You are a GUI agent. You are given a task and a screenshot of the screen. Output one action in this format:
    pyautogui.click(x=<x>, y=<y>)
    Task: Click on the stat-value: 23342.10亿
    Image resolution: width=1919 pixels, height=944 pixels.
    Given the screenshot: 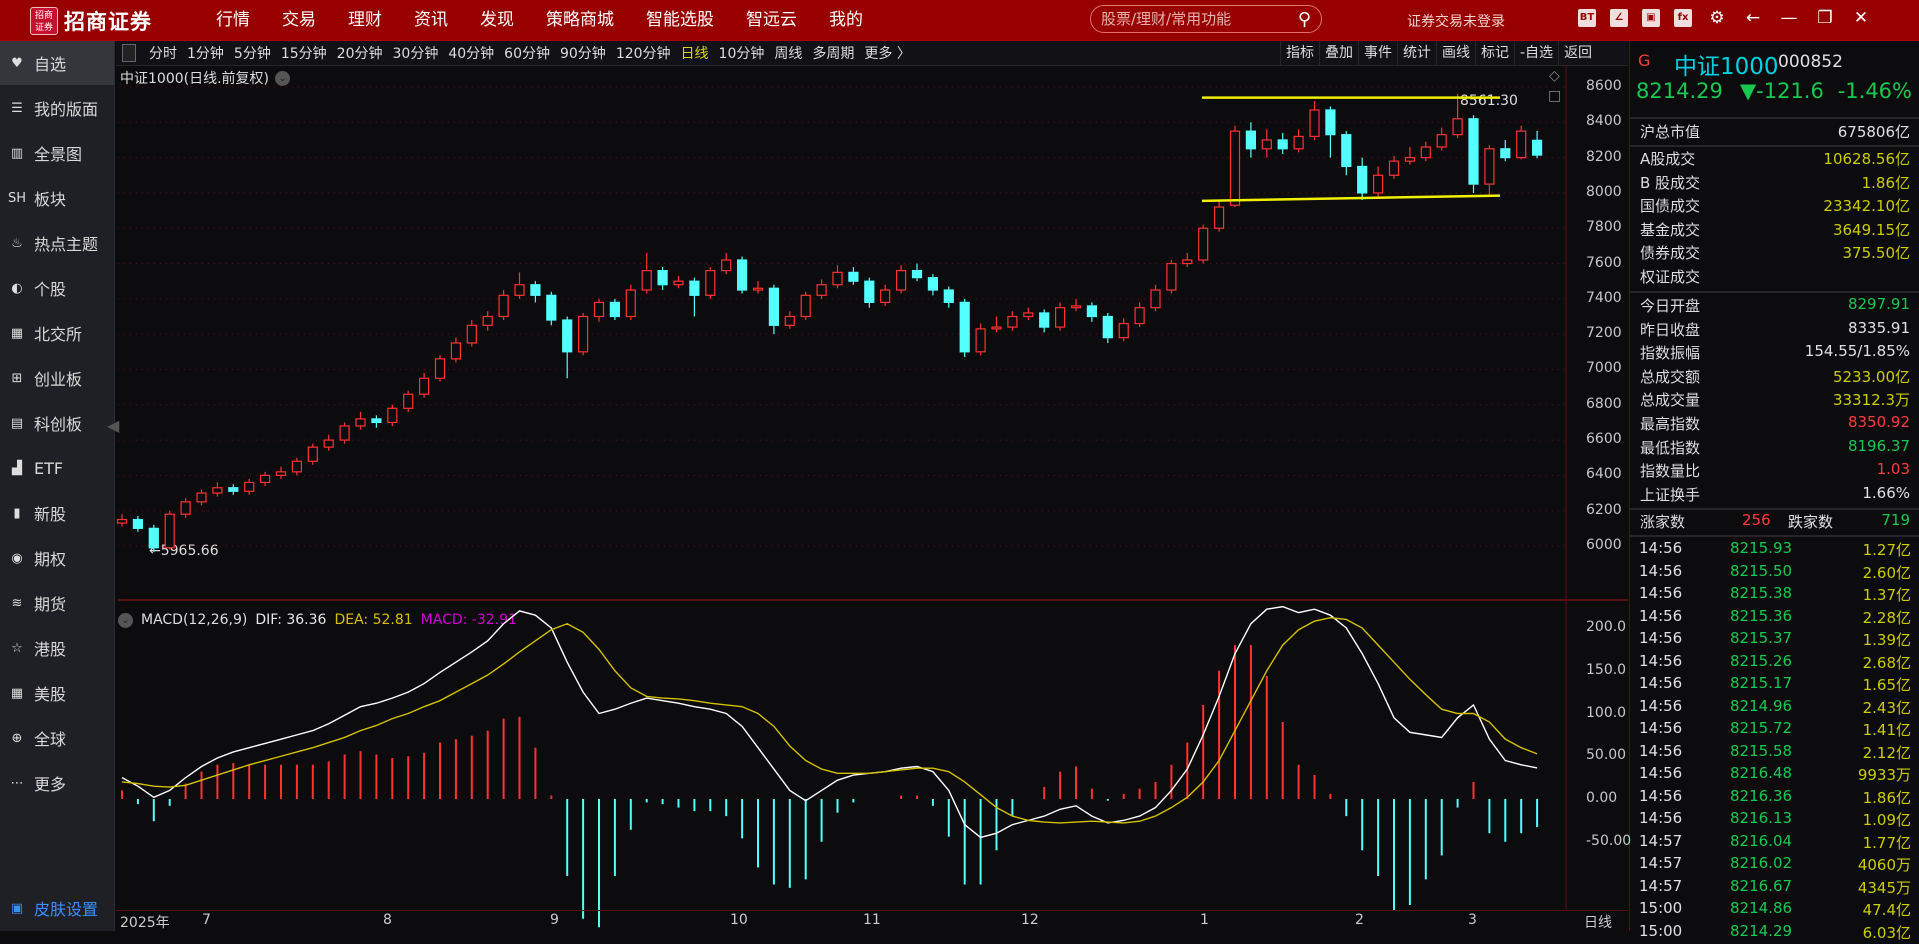 What is the action you would take?
    pyautogui.click(x=1866, y=206)
    